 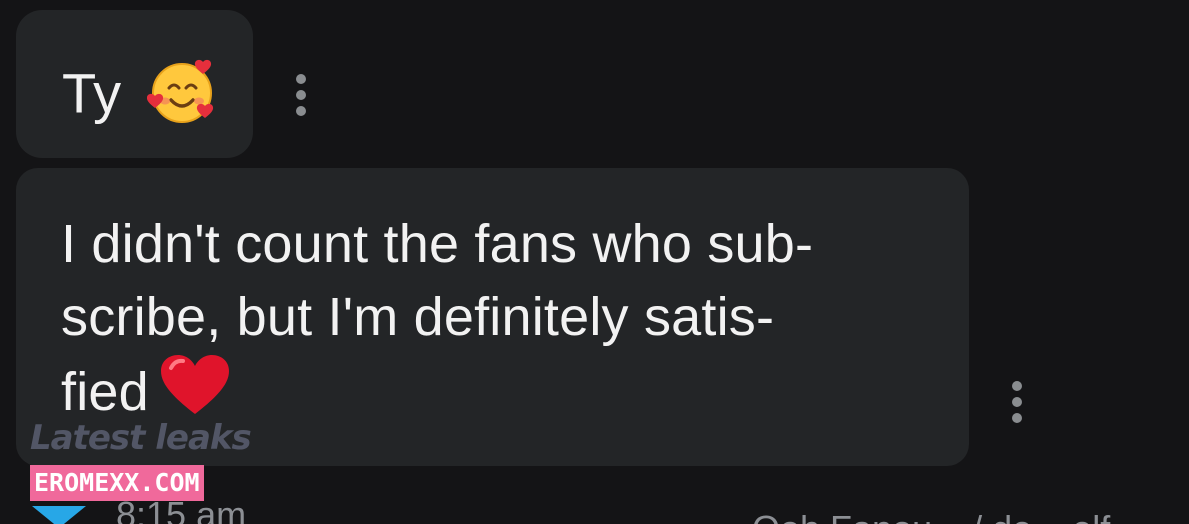 What do you see at coordinates (931, 516) in the screenshot?
I see `partial-footer-text: Ooh Fanou... / de... elf` at bounding box center [931, 516].